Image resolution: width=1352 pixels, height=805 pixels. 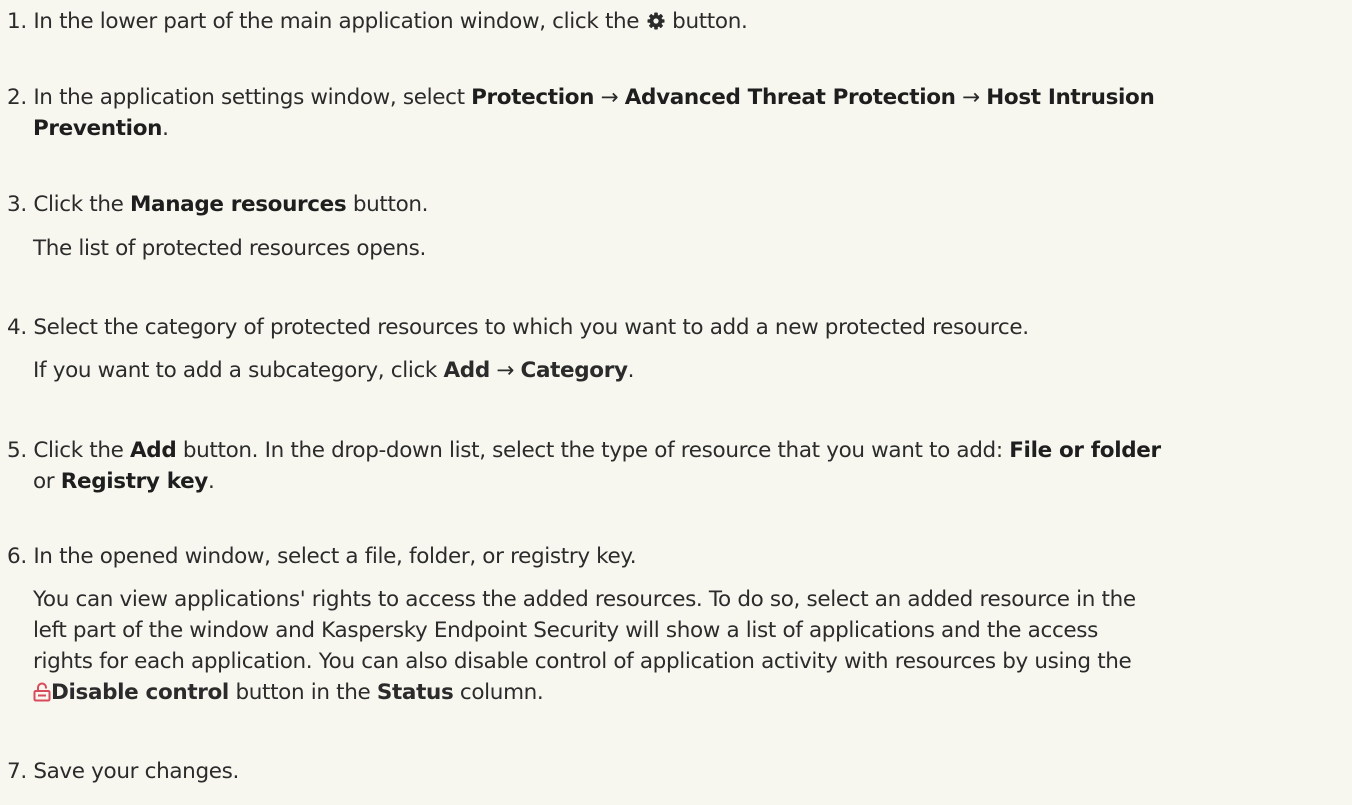 I want to click on step-number: 5., so click(x=17, y=450).